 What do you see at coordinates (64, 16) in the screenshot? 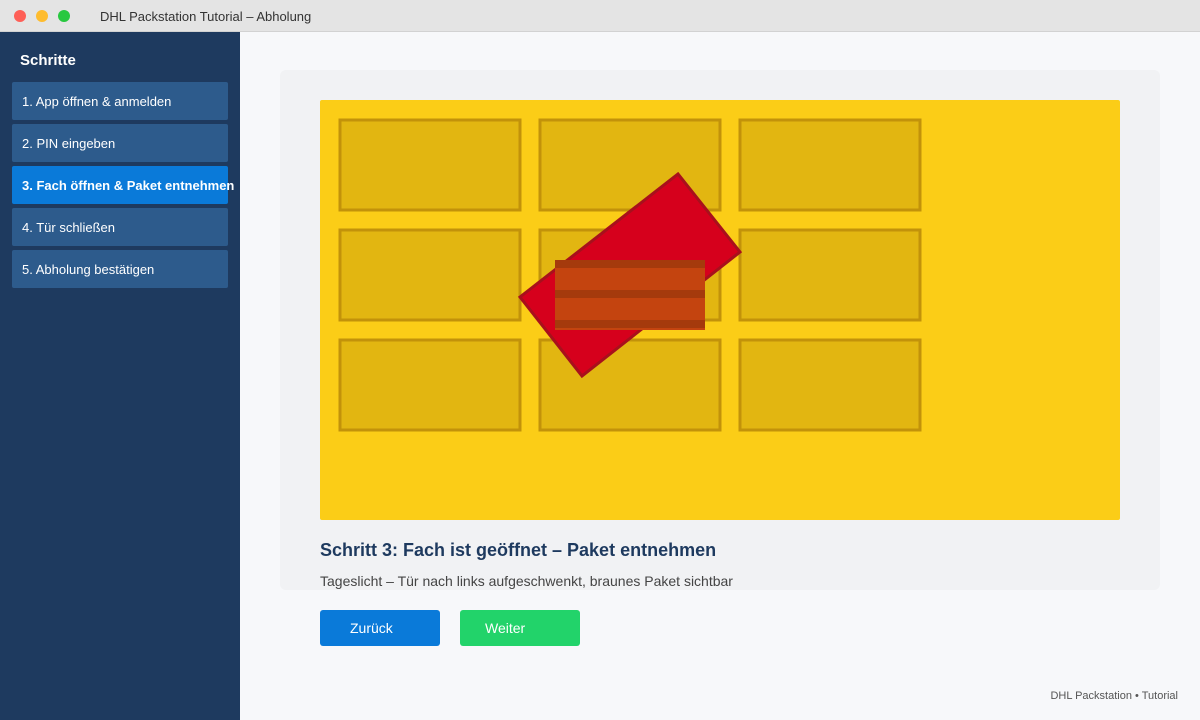
I see `maximize-window-button` at bounding box center [64, 16].